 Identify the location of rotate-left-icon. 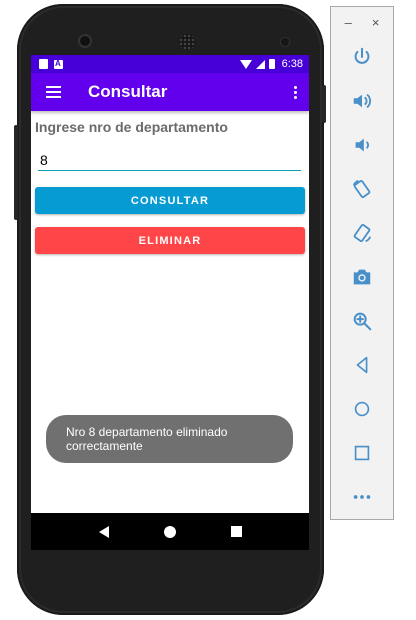
(361, 189).